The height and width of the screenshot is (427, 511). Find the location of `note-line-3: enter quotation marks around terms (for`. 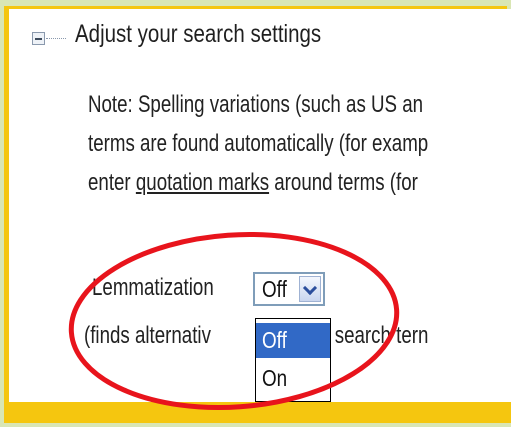

note-line-3: enter quotation marks around terms (for is located at coordinates (258, 182).